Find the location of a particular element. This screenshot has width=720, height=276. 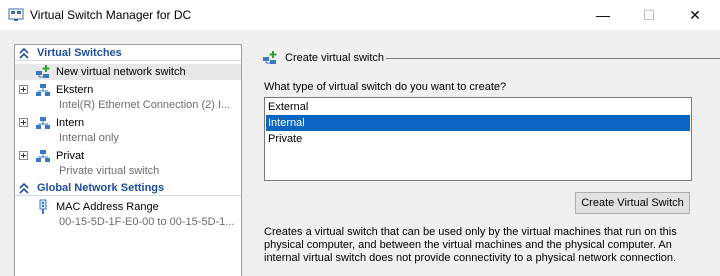

tree-item-label: Ekstern is located at coordinates (75, 90).